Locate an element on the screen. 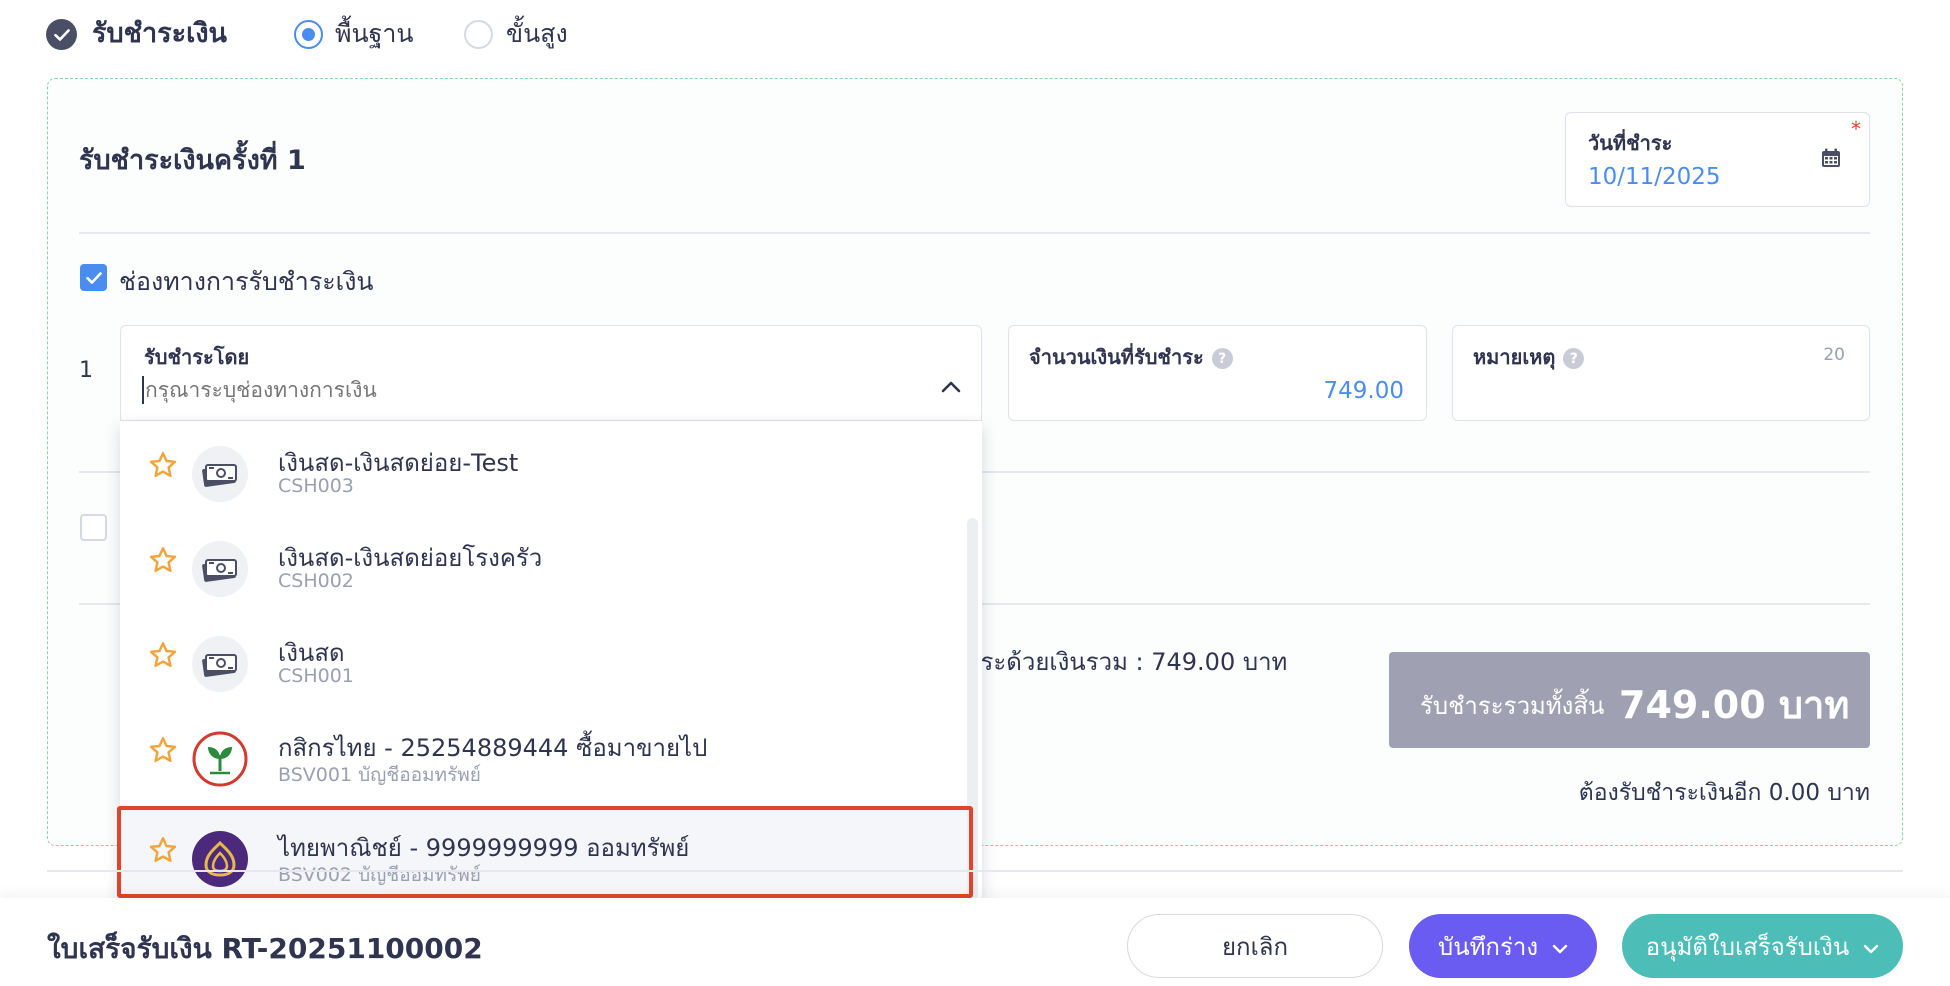 This screenshot has width=1950, height=986. option-code: BSV002 บัญชีออมทรัพย์ is located at coordinates (379, 875).